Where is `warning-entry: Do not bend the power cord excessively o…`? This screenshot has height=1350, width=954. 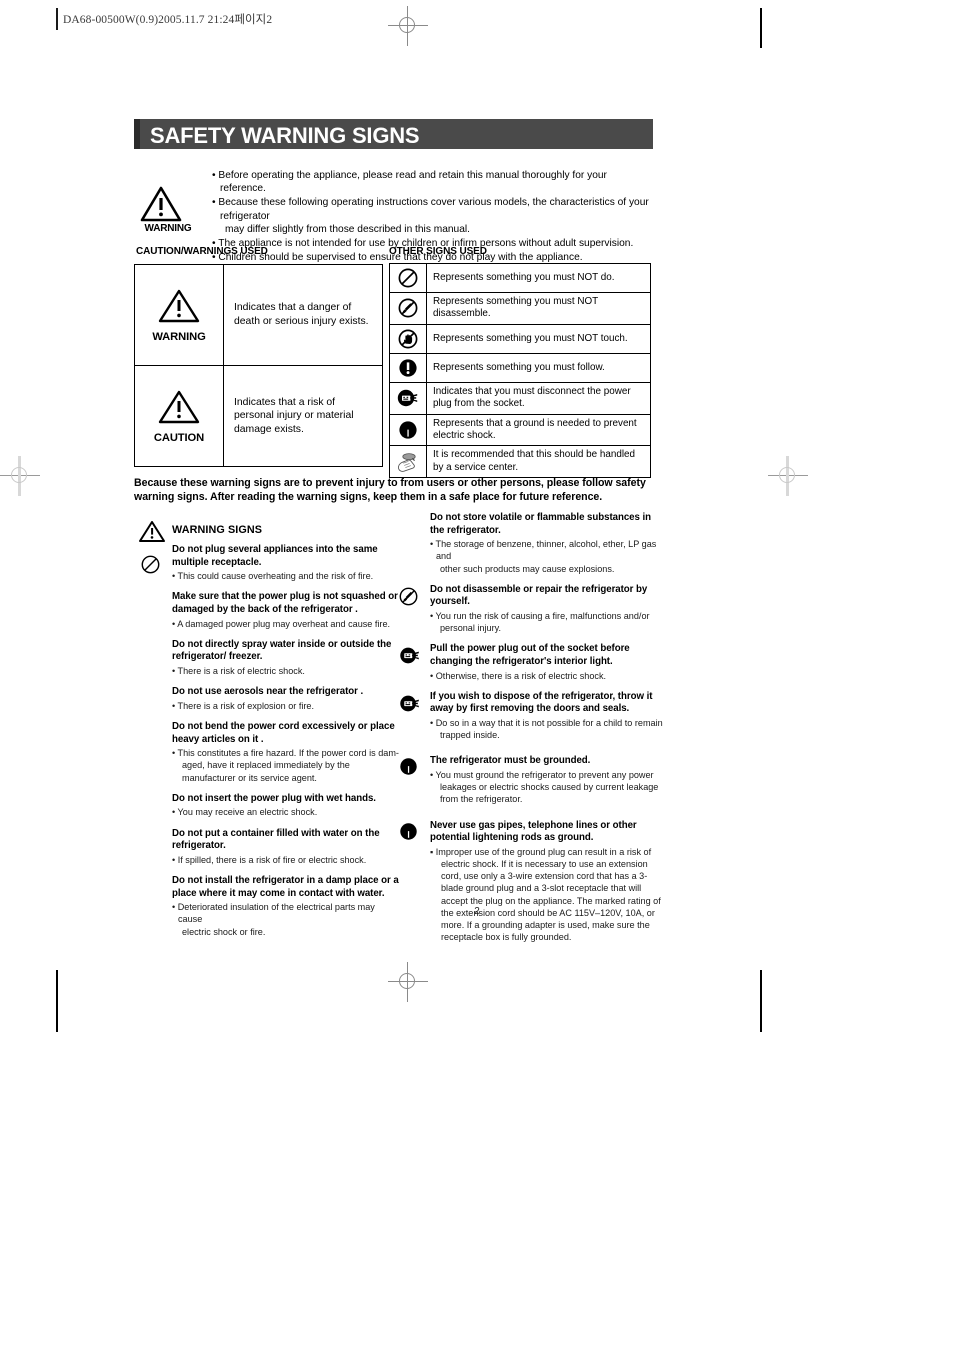 warning-entry: Do not bend the power cord excessively o… is located at coordinates (269, 752).